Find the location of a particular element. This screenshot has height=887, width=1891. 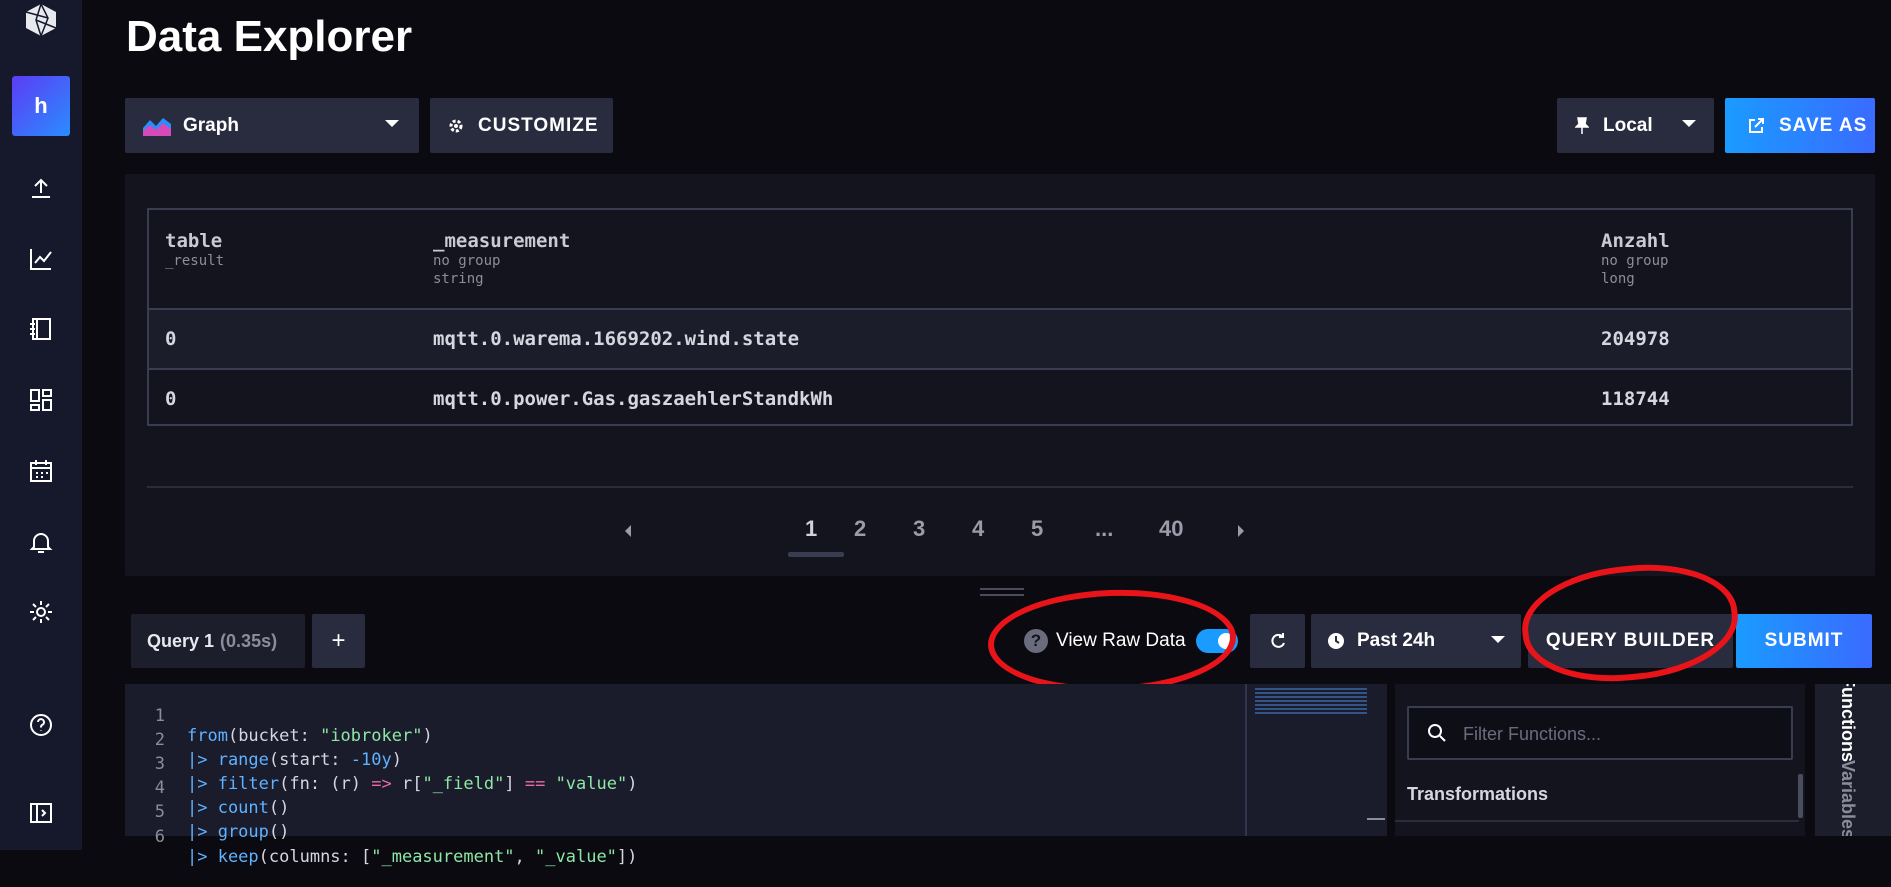

search-icon is located at coordinates (1437, 733).